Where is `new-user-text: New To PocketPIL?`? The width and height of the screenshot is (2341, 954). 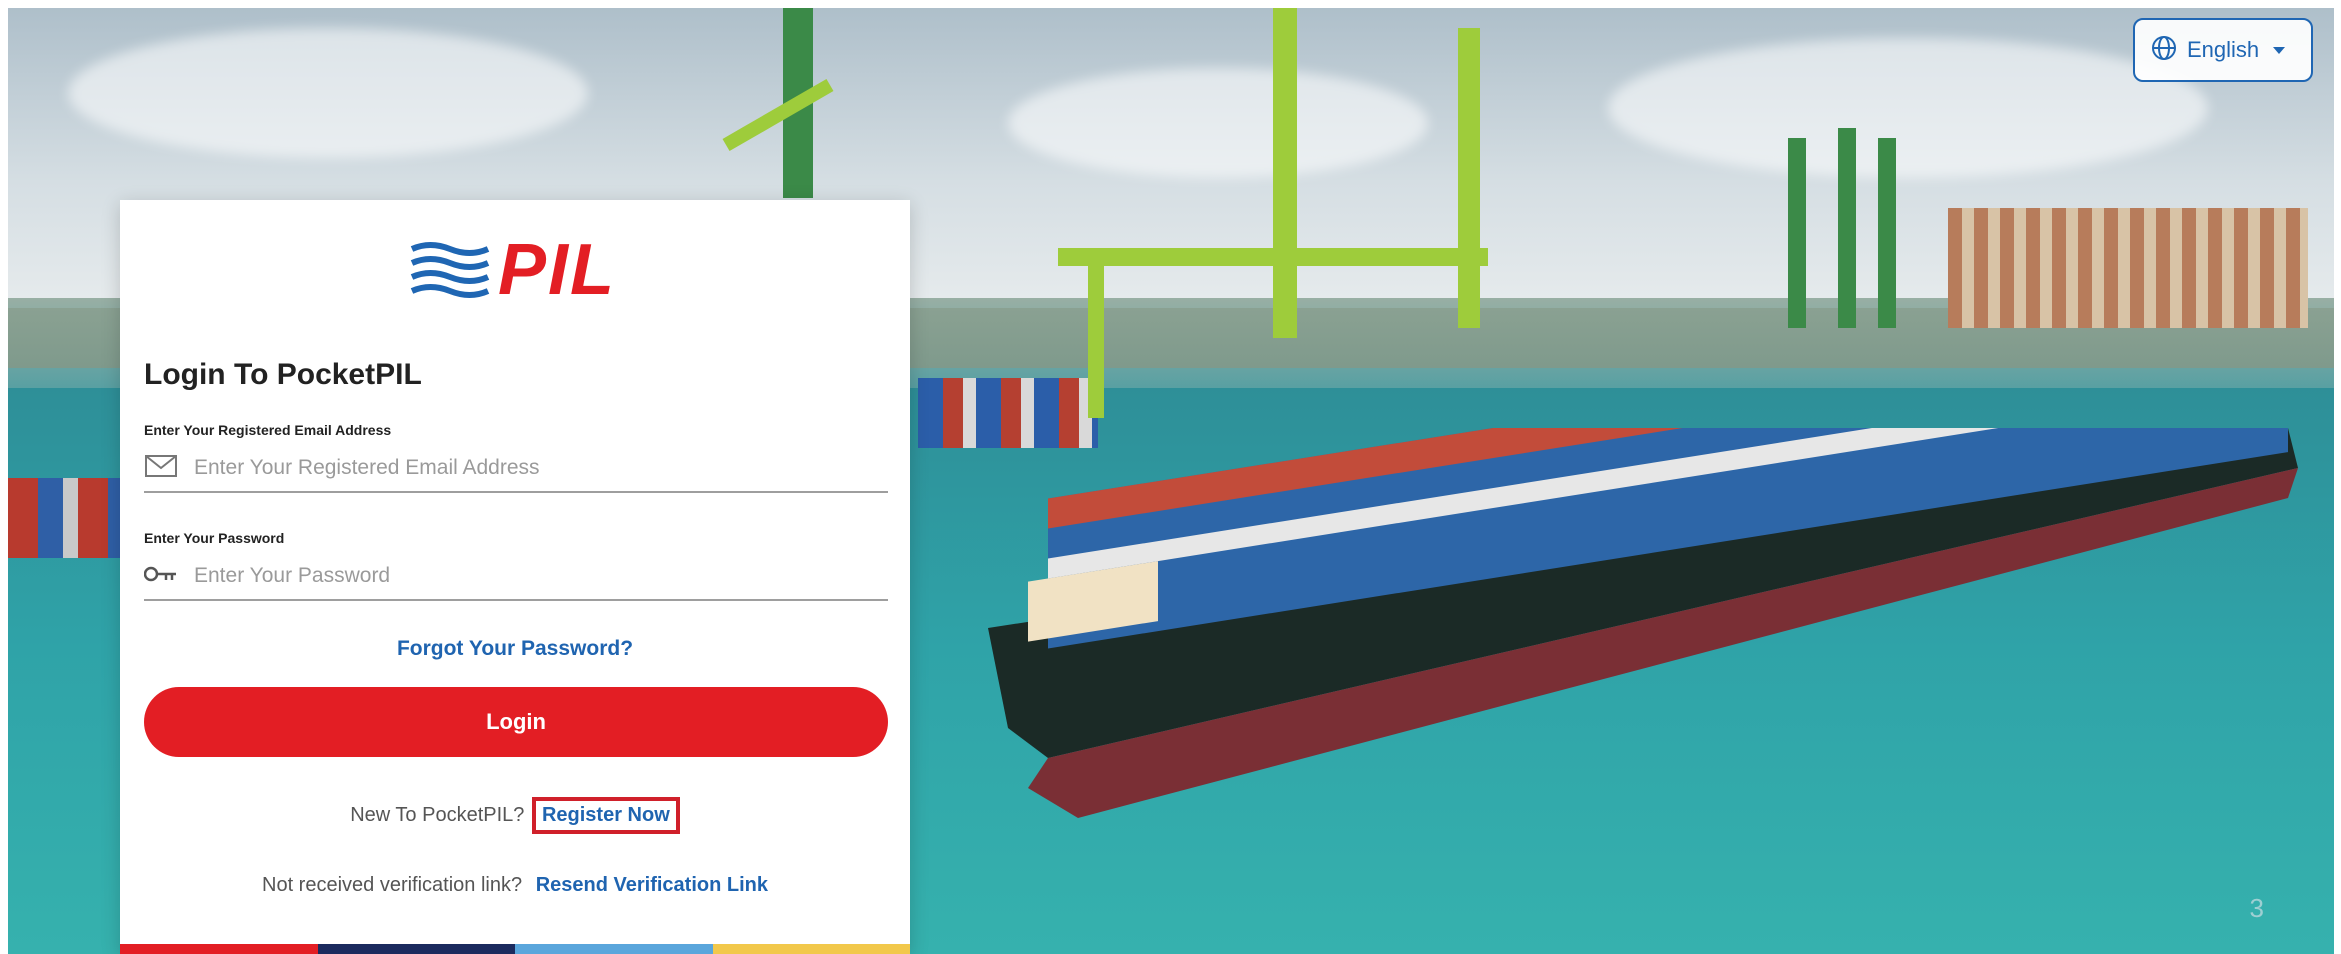
new-user-text: New To PocketPIL? is located at coordinates (437, 815).